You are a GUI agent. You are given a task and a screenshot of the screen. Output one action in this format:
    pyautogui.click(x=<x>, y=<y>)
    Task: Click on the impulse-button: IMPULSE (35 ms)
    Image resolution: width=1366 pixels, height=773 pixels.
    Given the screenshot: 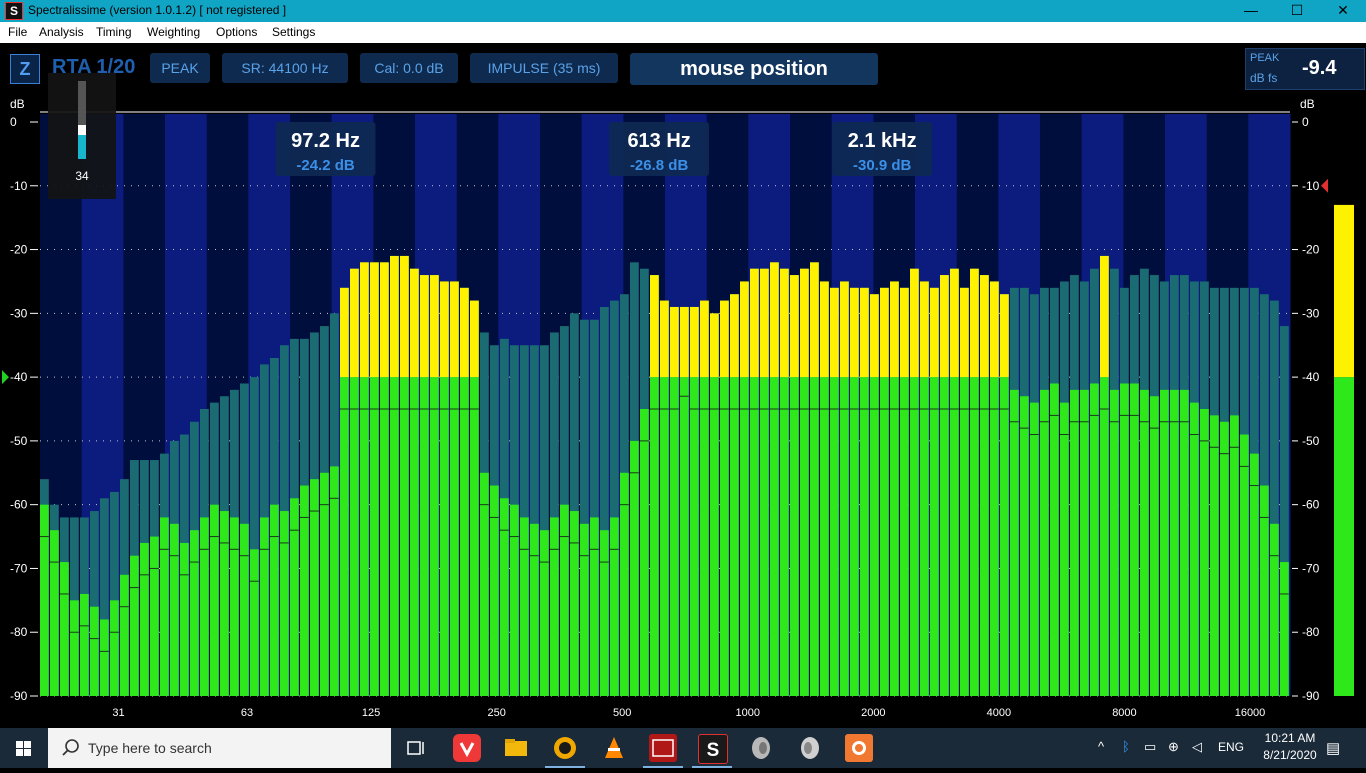 What is the action you would take?
    pyautogui.click(x=544, y=68)
    